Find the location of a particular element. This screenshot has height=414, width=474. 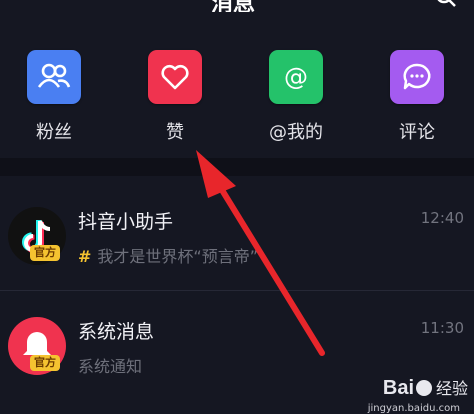

paw-icon is located at coordinates (424, 388).